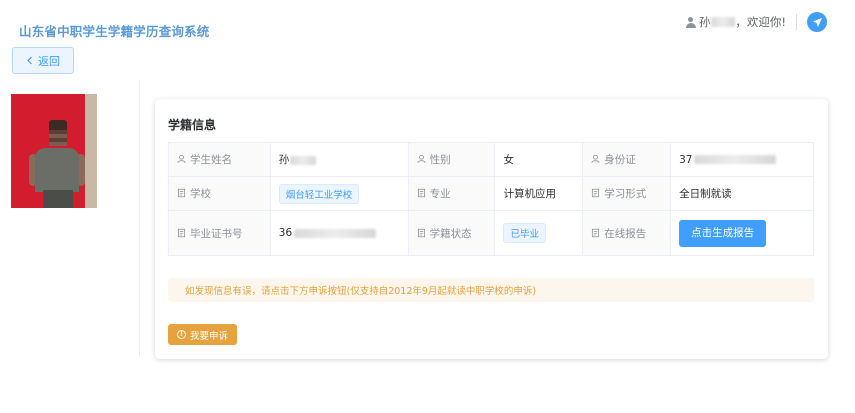  Describe the element at coordinates (723, 233) in the screenshot. I see `generate-report-button: 点击生成报告` at that location.